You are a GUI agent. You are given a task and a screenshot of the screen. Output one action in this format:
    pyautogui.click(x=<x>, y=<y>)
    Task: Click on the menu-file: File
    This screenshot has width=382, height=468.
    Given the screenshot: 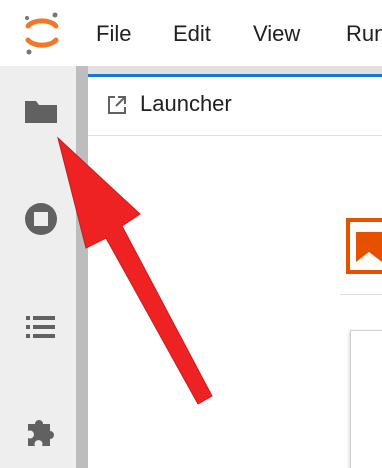 What is the action you would take?
    pyautogui.click(x=113, y=34)
    